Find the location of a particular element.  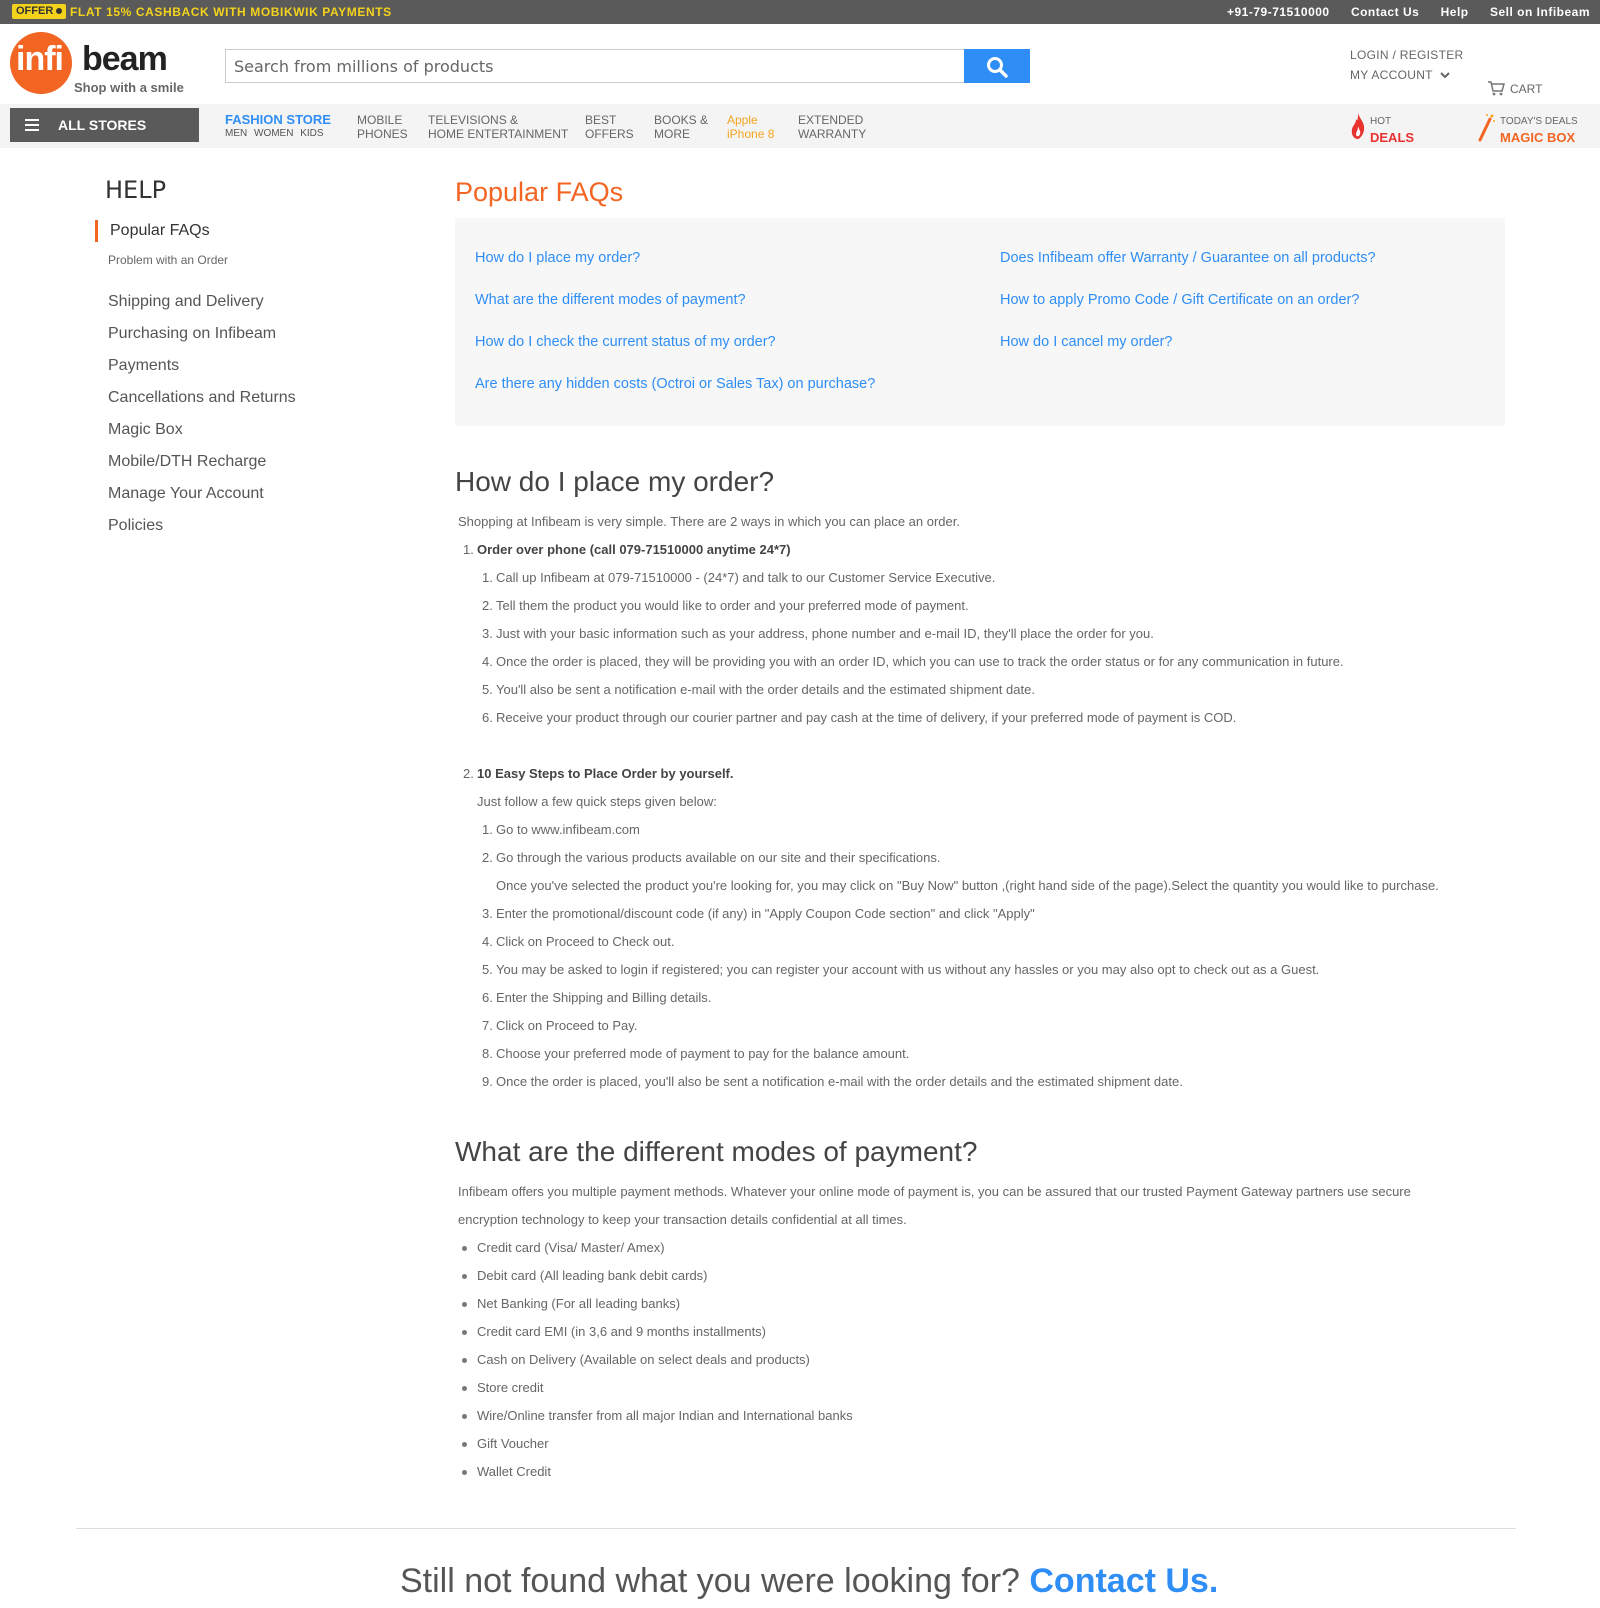

magic-box-small: TODAY'S DEALS is located at coordinates (1539, 121).